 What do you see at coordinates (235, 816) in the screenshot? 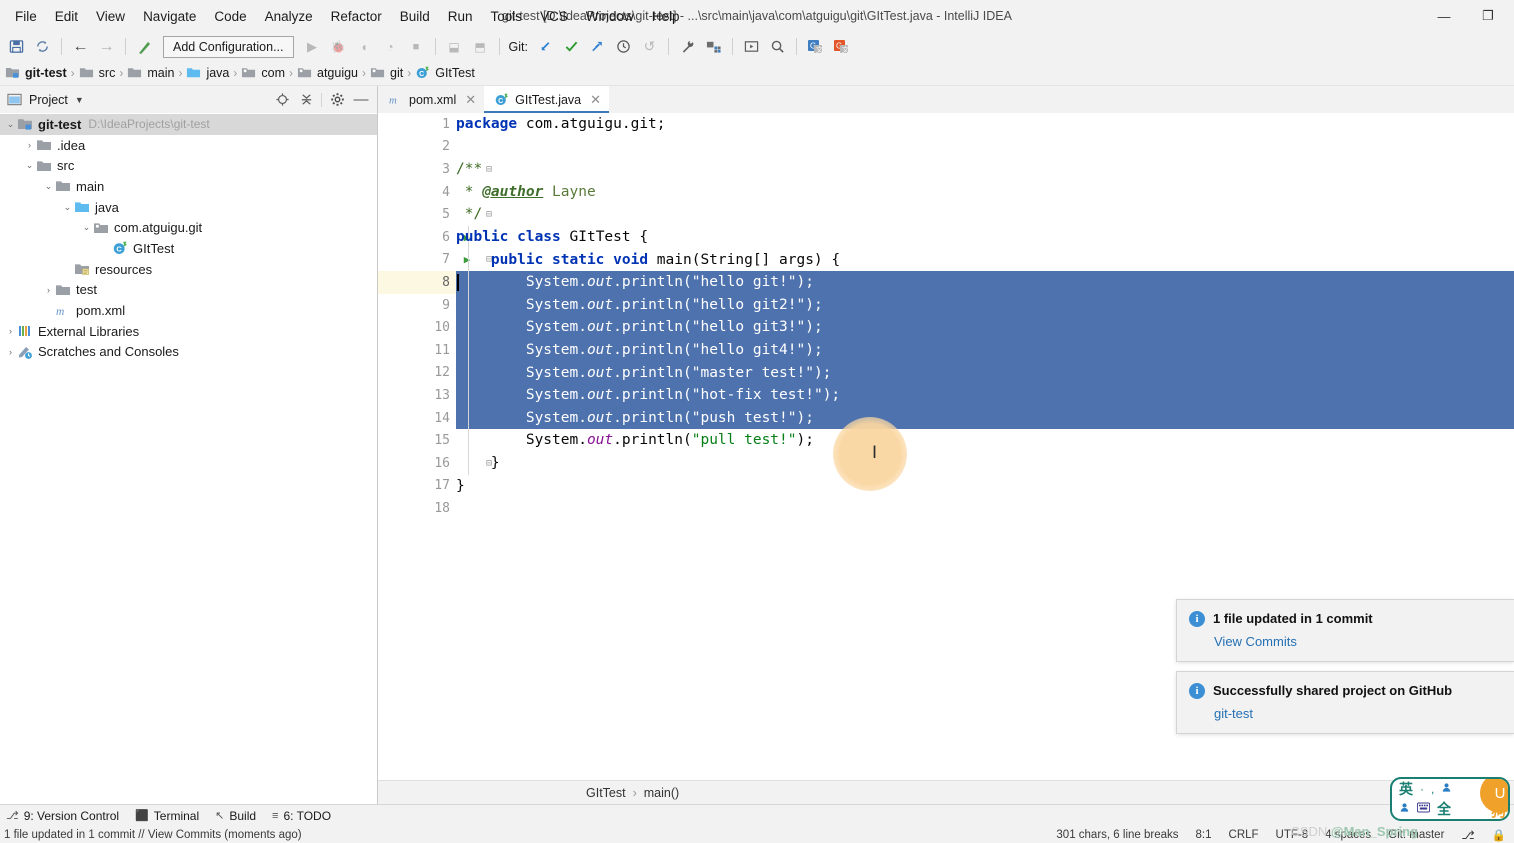
I see `tool-window-build: ↖ Build` at bounding box center [235, 816].